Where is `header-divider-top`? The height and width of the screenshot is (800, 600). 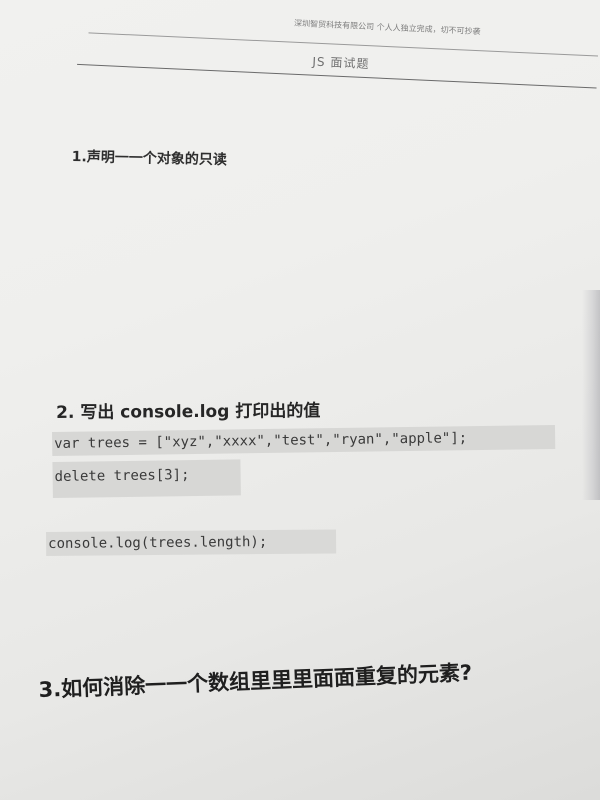
header-divider-top is located at coordinates (343, 44).